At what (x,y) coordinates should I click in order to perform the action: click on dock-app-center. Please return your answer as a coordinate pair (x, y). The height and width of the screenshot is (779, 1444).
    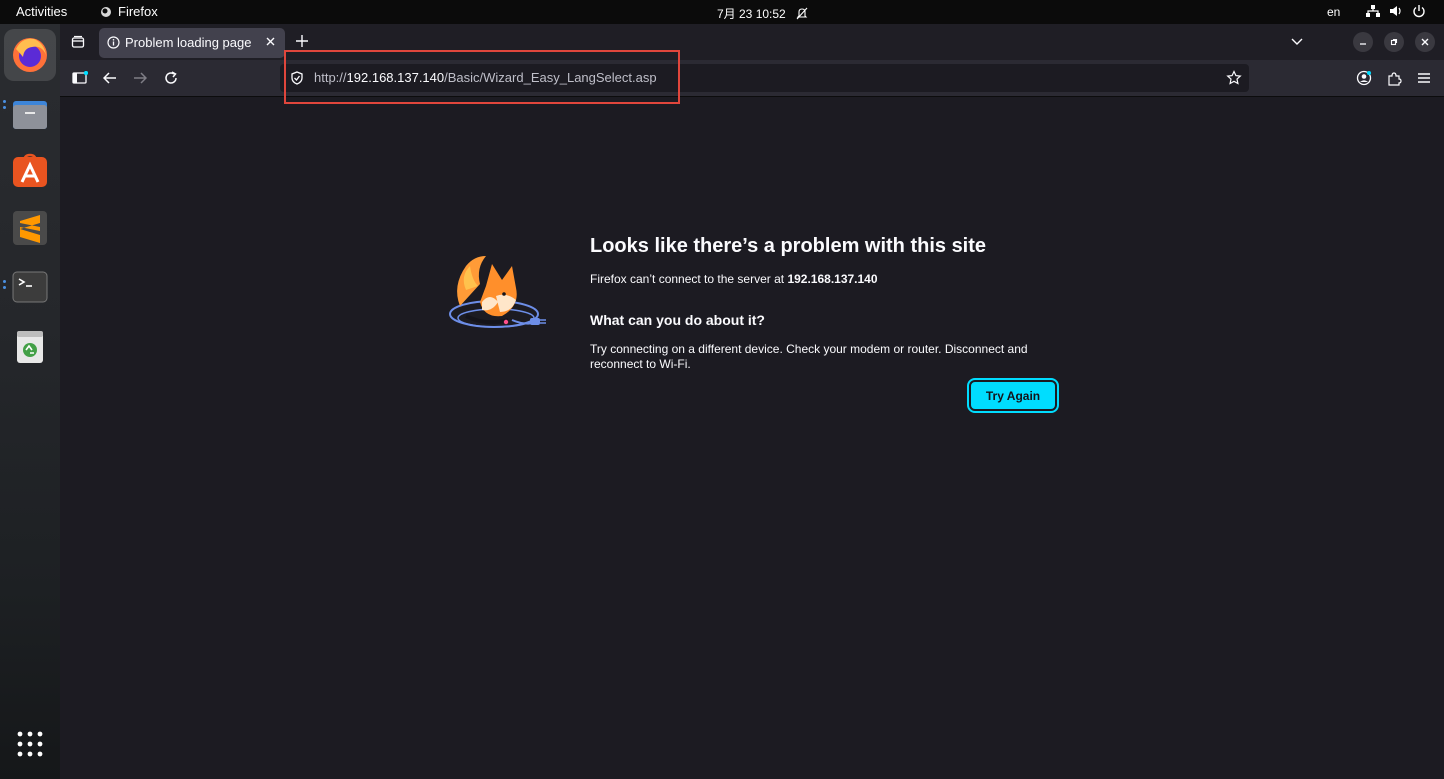
    Looking at the image, I should click on (30, 170).